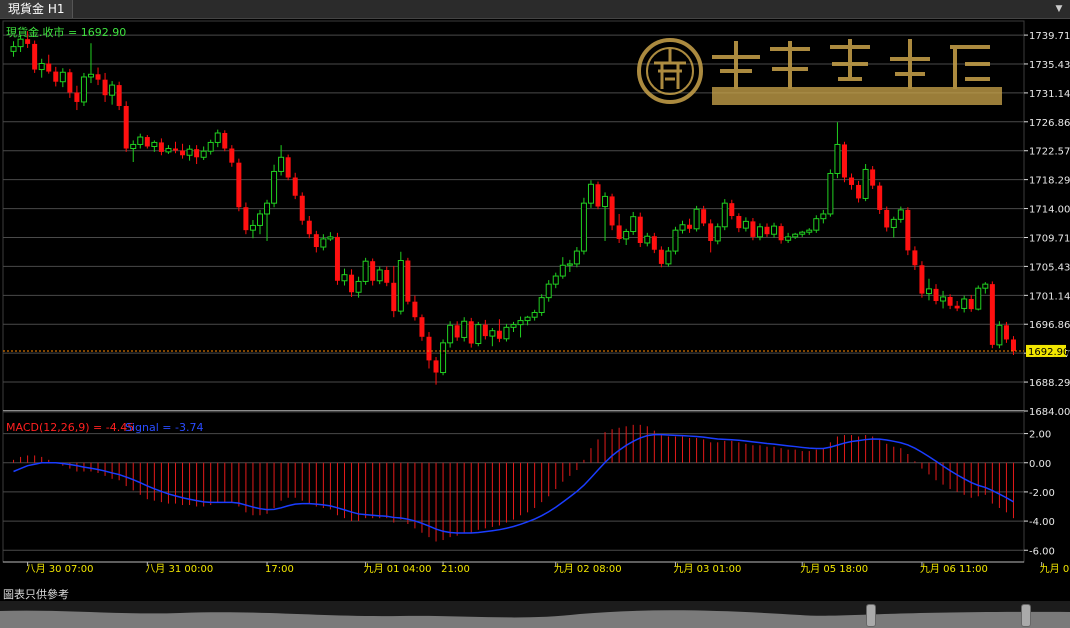 The height and width of the screenshot is (628, 1070). What do you see at coordinates (279, 569) in the screenshot?
I see `x-tick-label: 17:00` at bounding box center [279, 569].